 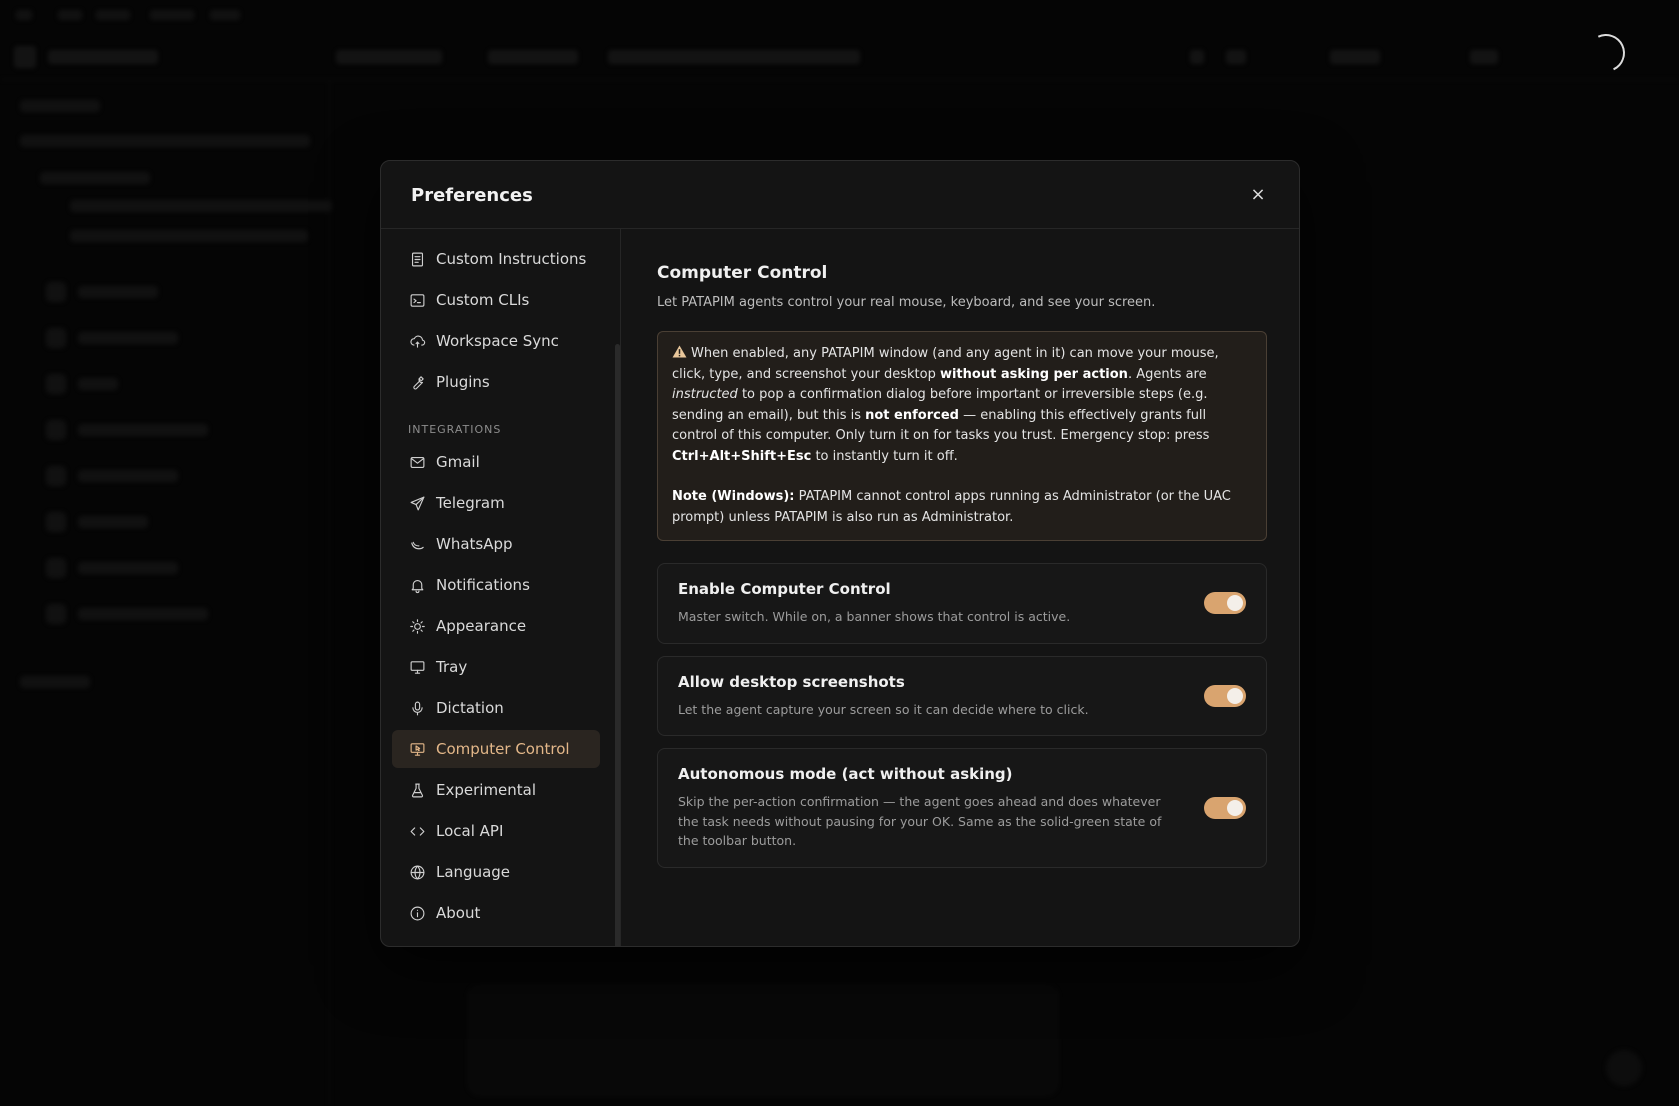 I want to click on nav-scrollbar, so click(x=617, y=645).